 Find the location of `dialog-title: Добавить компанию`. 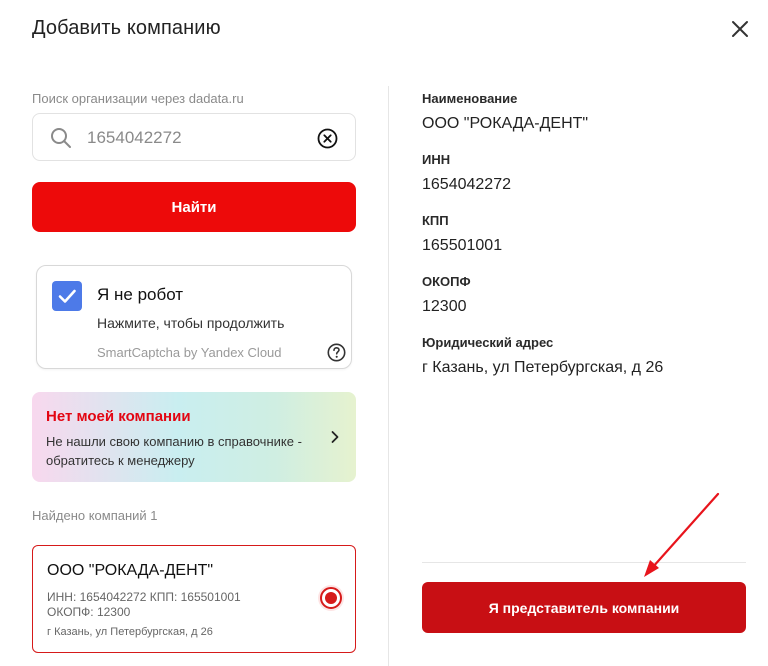

dialog-title: Добавить компанию is located at coordinates (126, 28).